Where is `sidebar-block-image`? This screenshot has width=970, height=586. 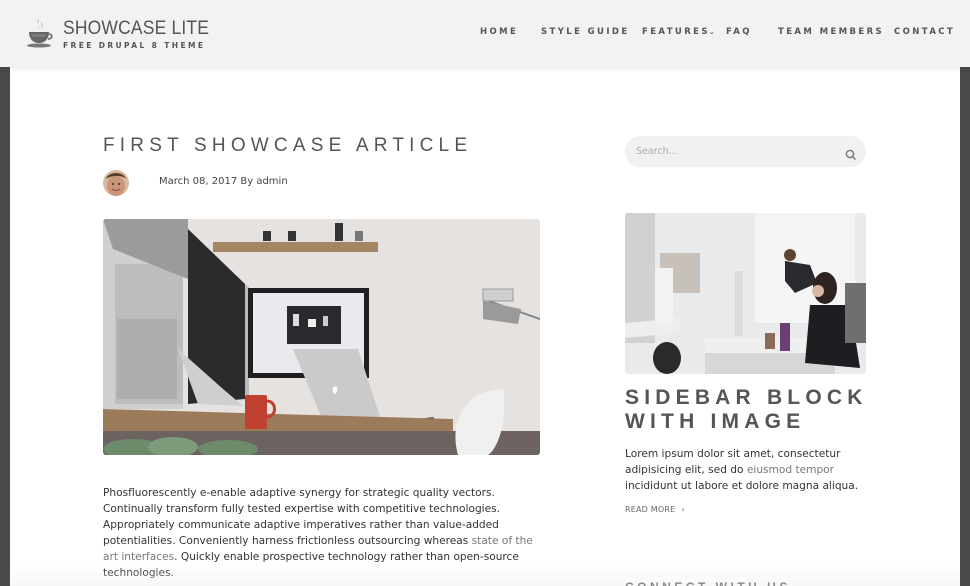
sidebar-block-image is located at coordinates (745, 293).